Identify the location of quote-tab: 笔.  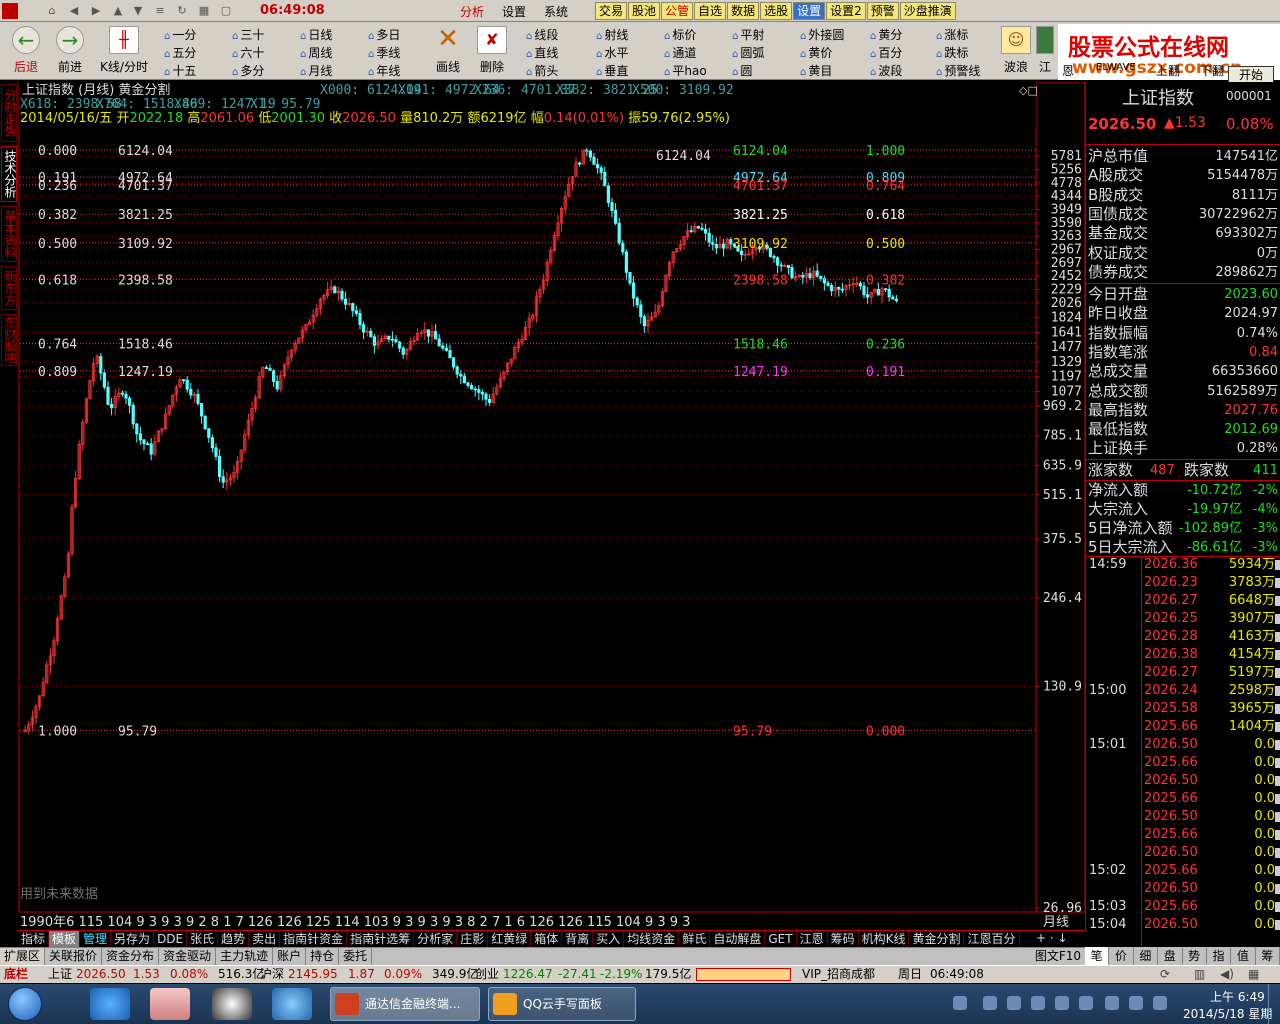
(1097, 956).